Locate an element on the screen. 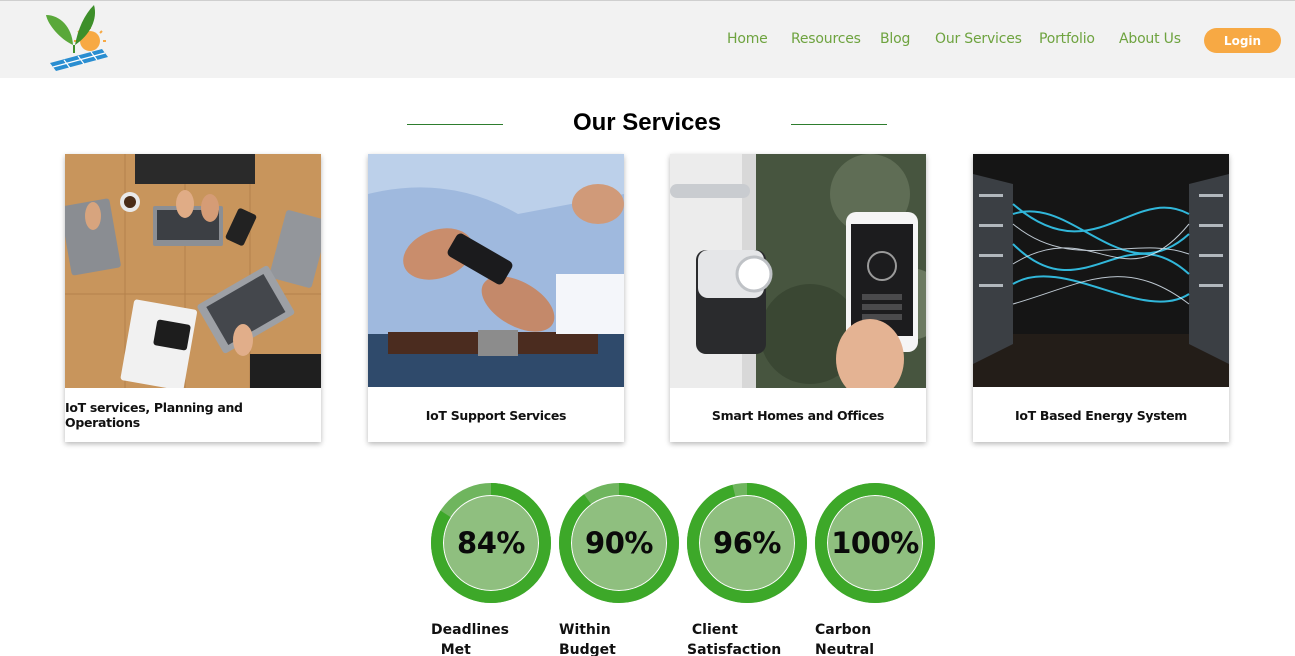 The image size is (1295, 656). smart-door-lock-phone-photo is located at coordinates (798, 271).